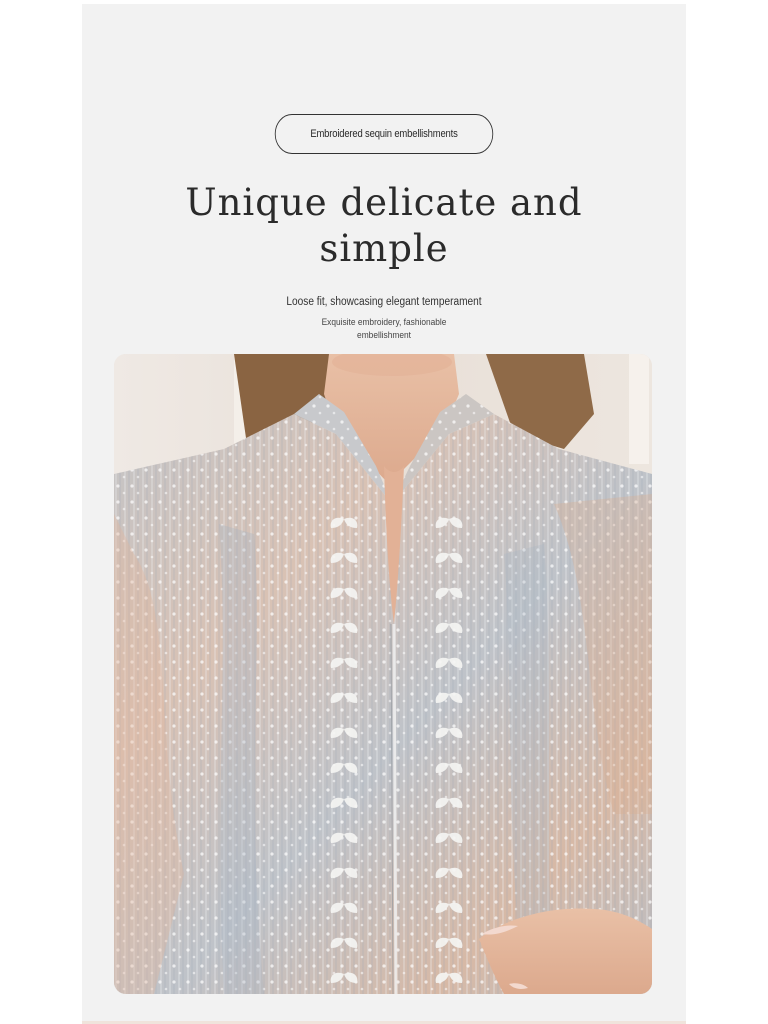 The width and height of the screenshot is (768, 1024). I want to click on caption-line-2: embellishment, so click(384, 335).